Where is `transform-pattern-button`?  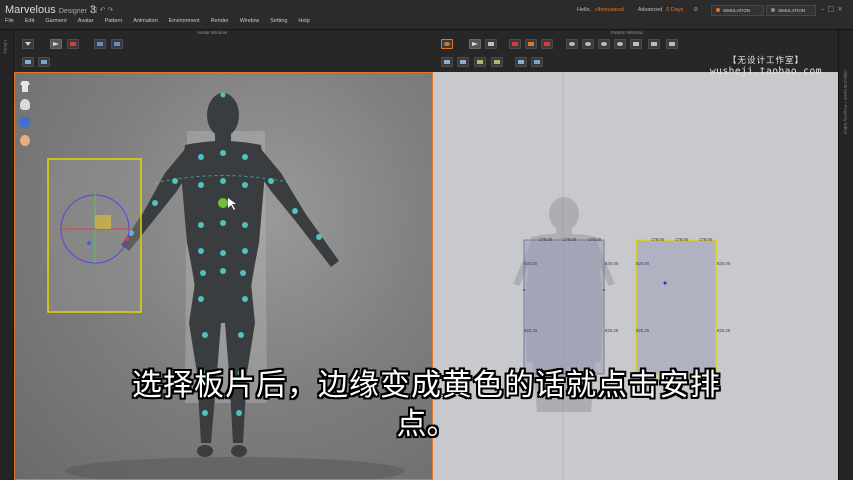 transform-pattern-button is located at coordinates (475, 44).